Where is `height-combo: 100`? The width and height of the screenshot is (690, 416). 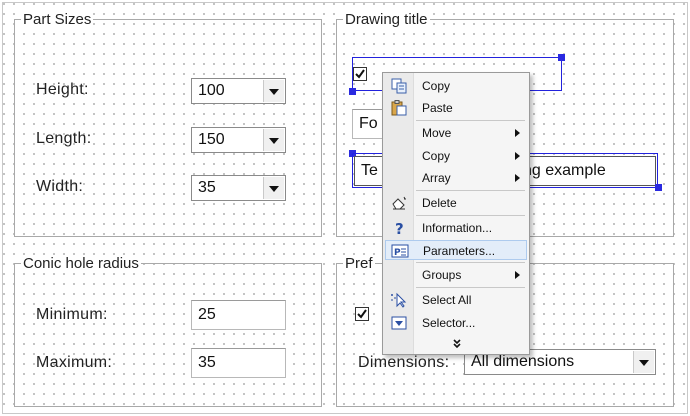
height-combo: 100 is located at coordinates (238, 91).